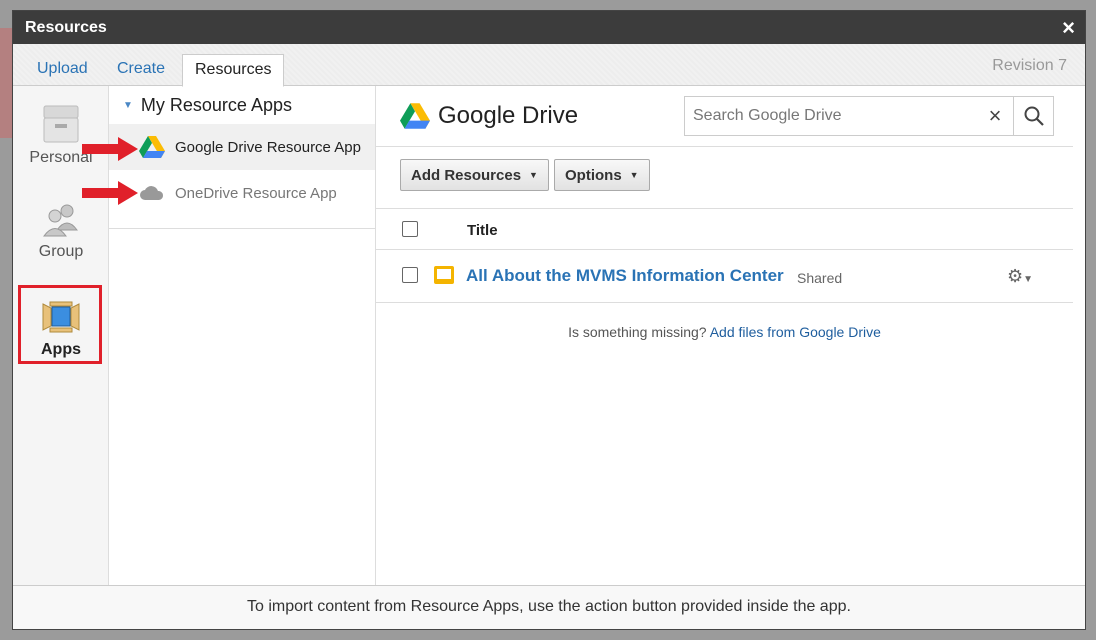 This screenshot has height=640, width=1096. Describe the element at coordinates (410, 229) in the screenshot. I see `select-all-checkbox` at that location.